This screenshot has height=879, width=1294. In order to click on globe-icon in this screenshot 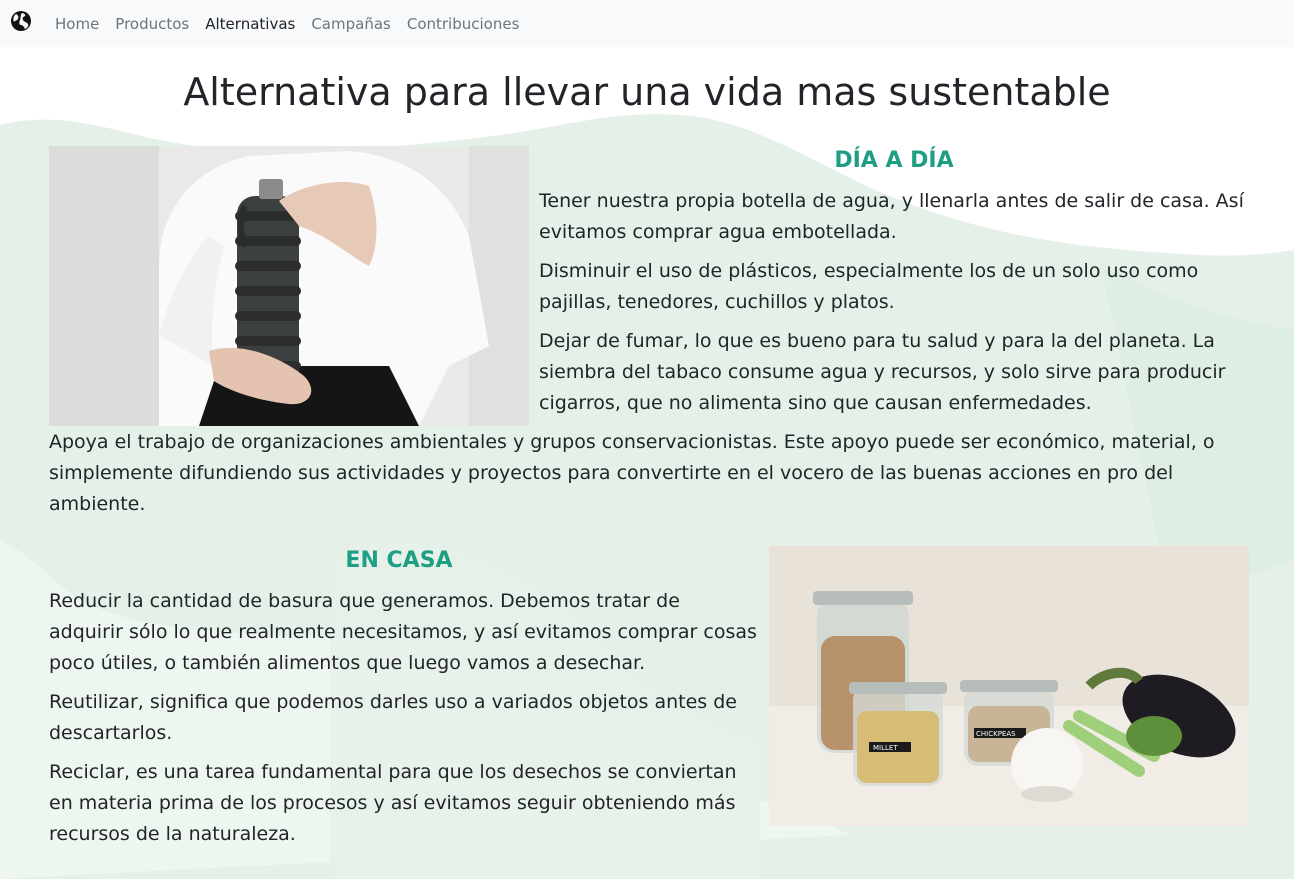, I will do `click(21, 21)`.